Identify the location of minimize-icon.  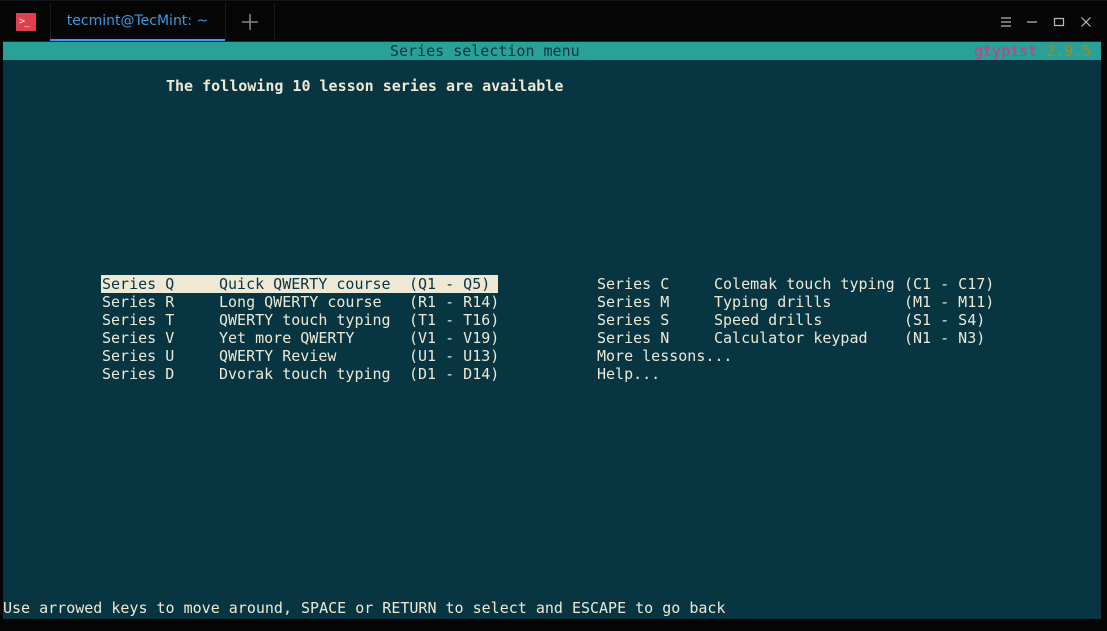
(1032, 22).